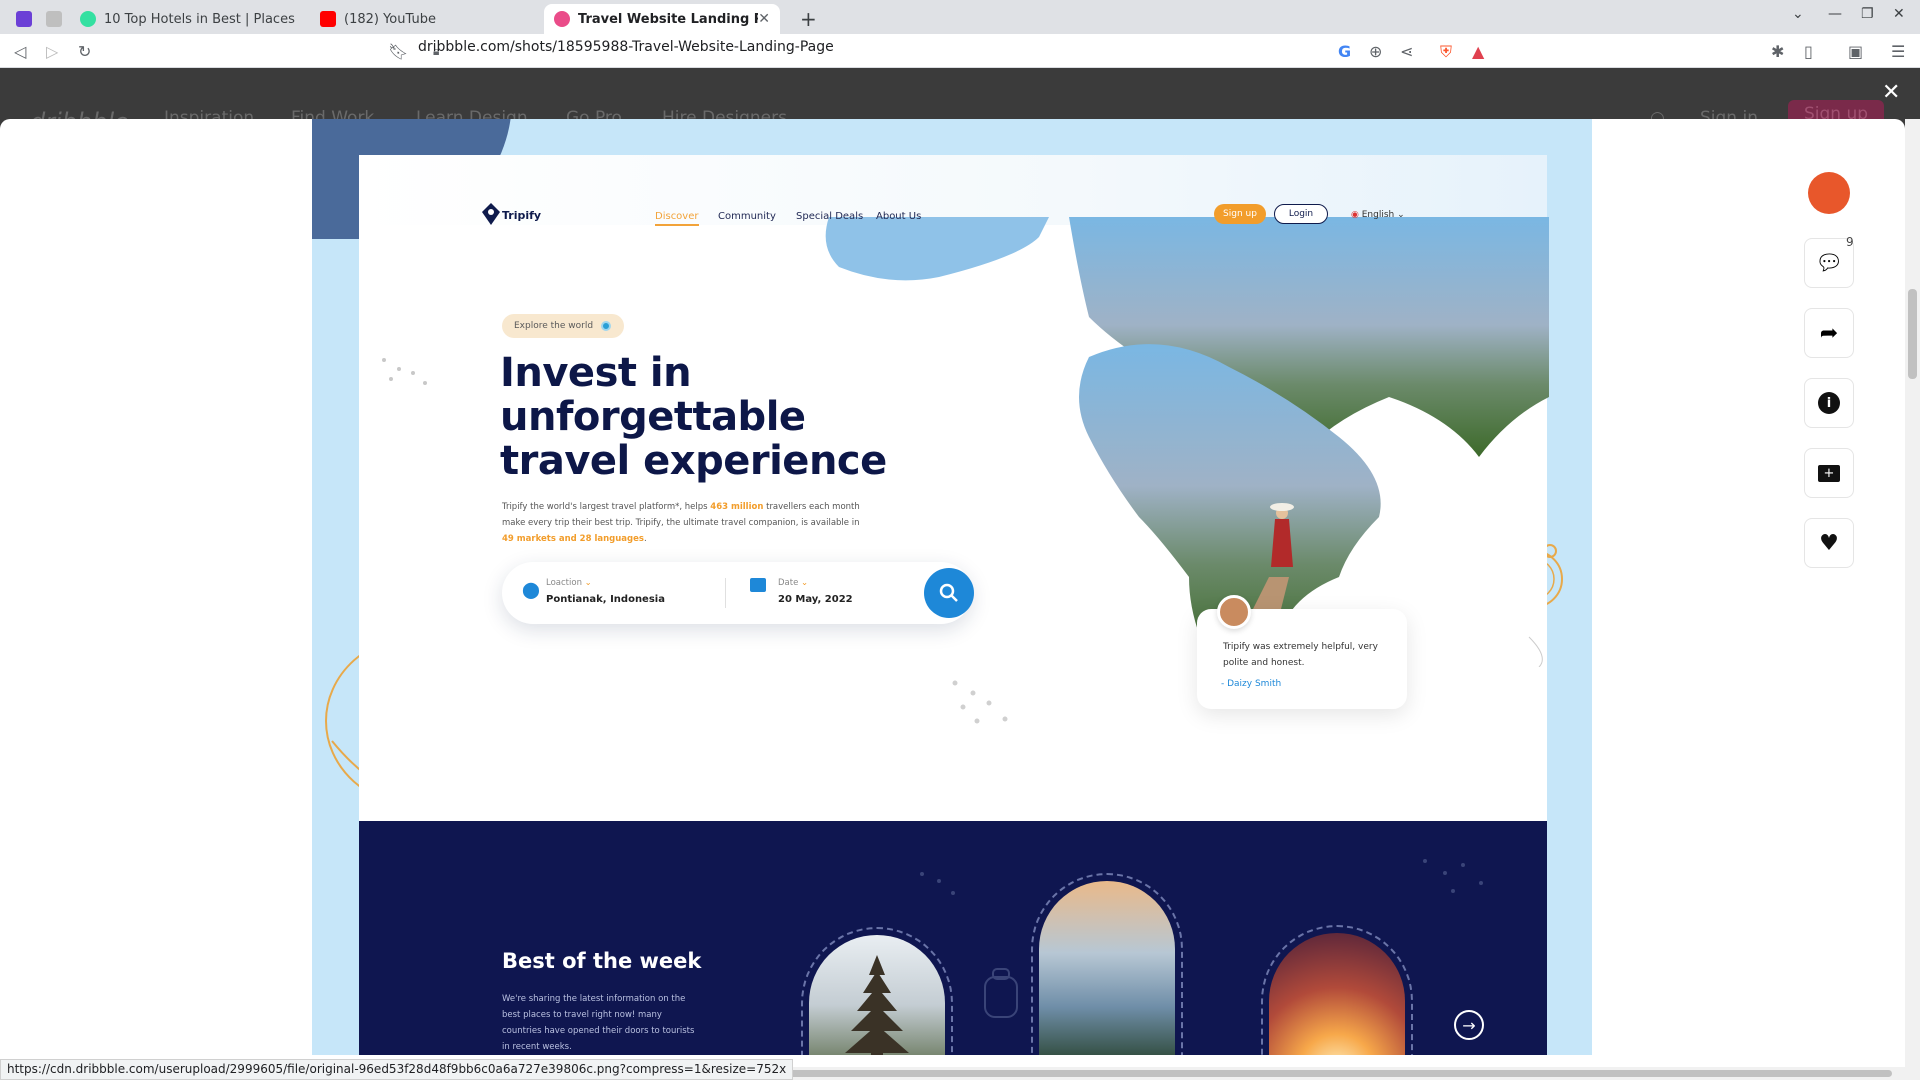 The height and width of the screenshot is (1080, 1920). Describe the element at coordinates (747, 216) in the screenshot. I see `shot-nav-community: Community` at that location.